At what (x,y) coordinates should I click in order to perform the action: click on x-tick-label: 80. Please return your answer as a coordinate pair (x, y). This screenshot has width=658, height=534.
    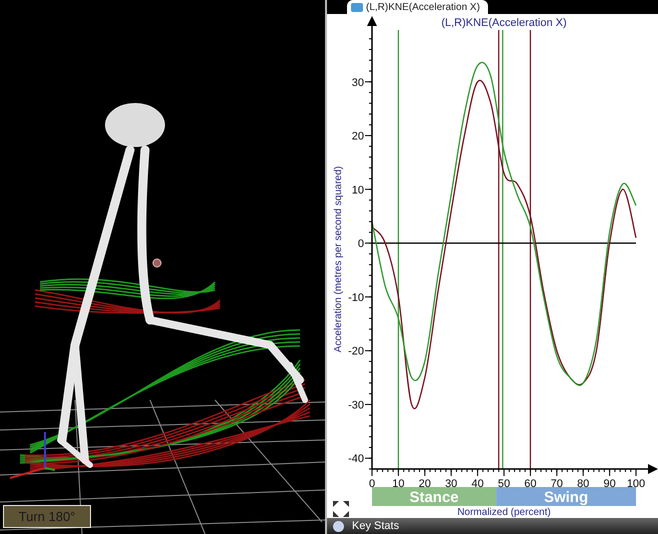
    Looking at the image, I should click on (583, 484).